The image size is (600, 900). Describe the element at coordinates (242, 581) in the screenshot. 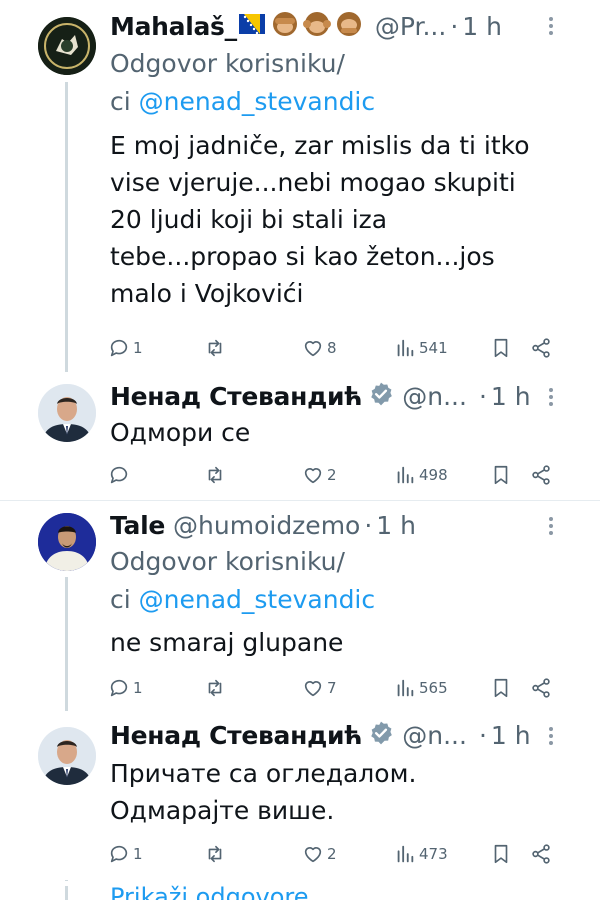

I see `reply-context: Odgovor korisniku/ ci @nenad_stevandic` at that location.